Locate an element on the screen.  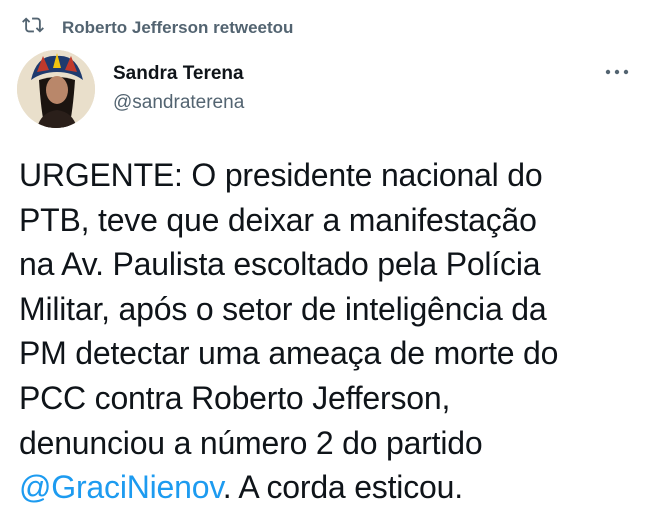
tweet-line: PCC contra Roberto Jefferson, is located at coordinates (235, 397).